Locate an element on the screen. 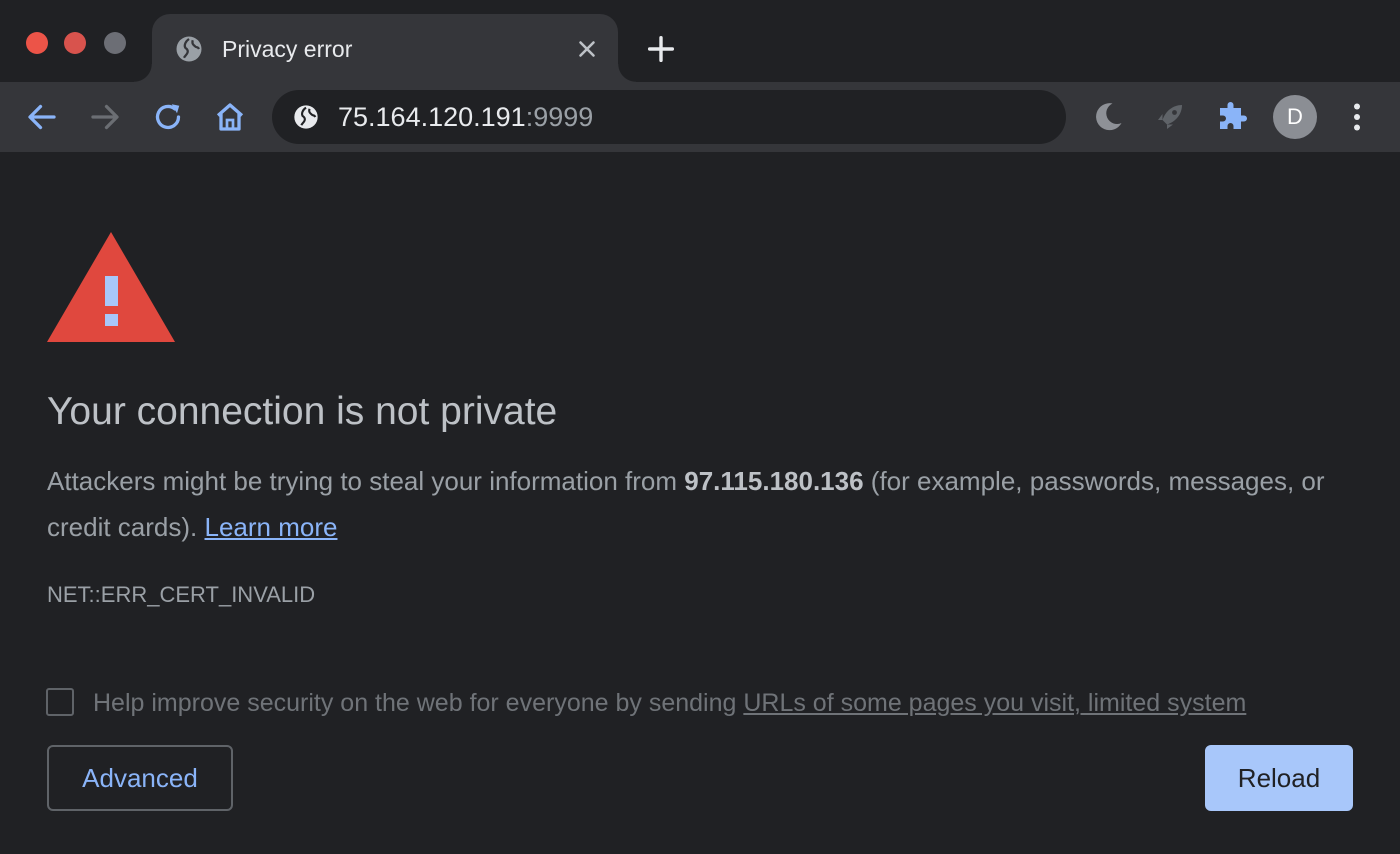 Image resolution: width=1400 pixels, height=854 pixels. moon-icon is located at coordinates (1108, 117).